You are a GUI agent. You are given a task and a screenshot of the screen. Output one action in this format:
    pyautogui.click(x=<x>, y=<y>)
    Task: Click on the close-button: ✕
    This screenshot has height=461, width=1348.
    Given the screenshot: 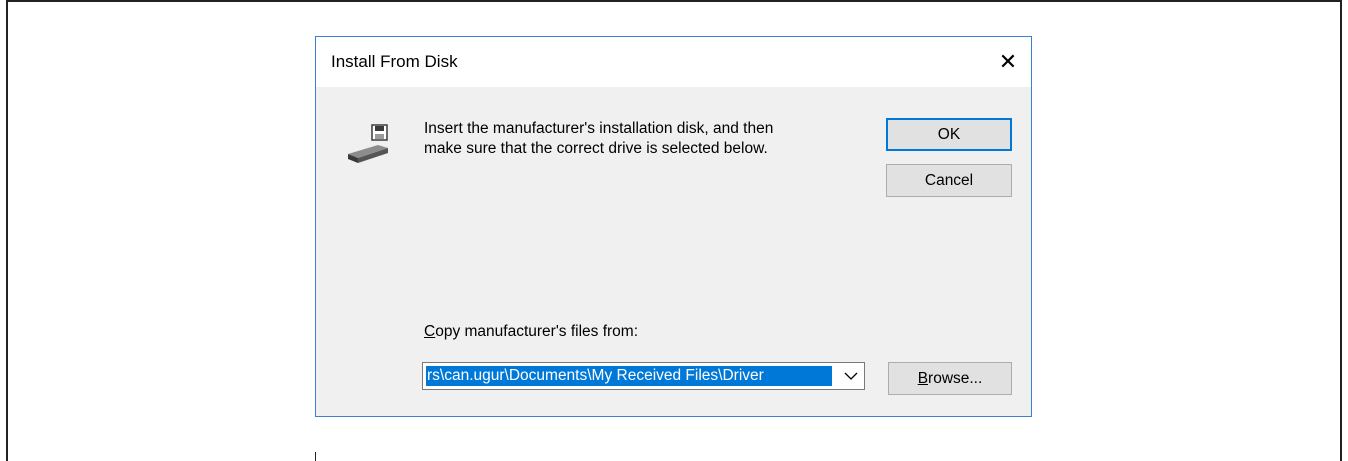 What is the action you would take?
    pyautogui.click(x=1008, y=62)
    